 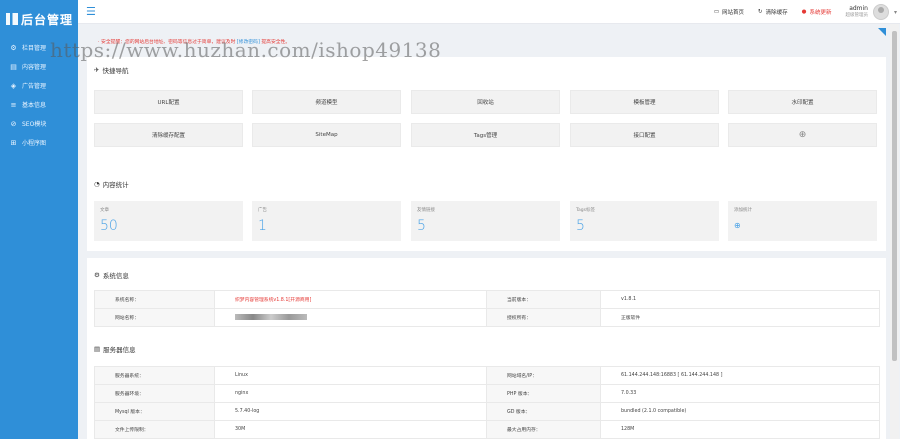 What do you see at coordinates (740, 375) in the screenshot?
I see `table-cell: 61.144.244.148:16883 [ 61.144.244.148 ]` at bounding box center [740, 375].